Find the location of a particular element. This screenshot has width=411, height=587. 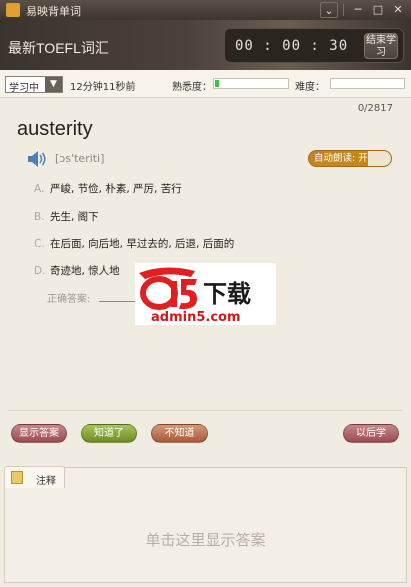

dont-know-button: 不知道 is located at coordinates (179, 433).